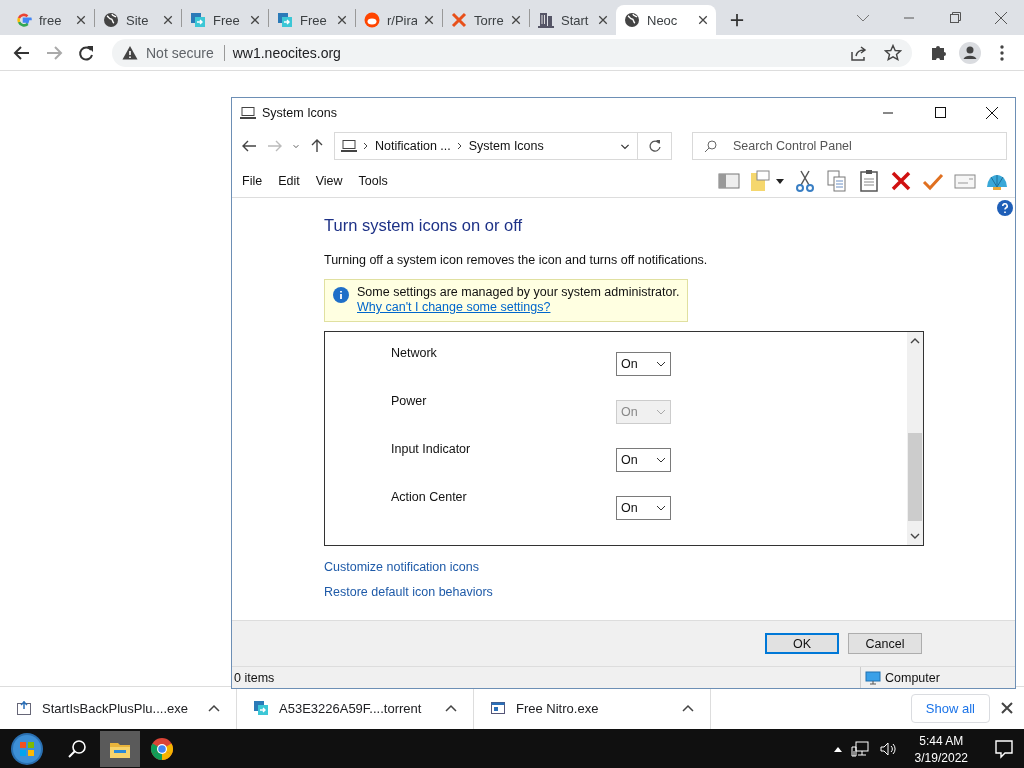 Image resolution: width=1024 pixels, height=768 pixels. I want to click on scrollbar, so click(915, 438).